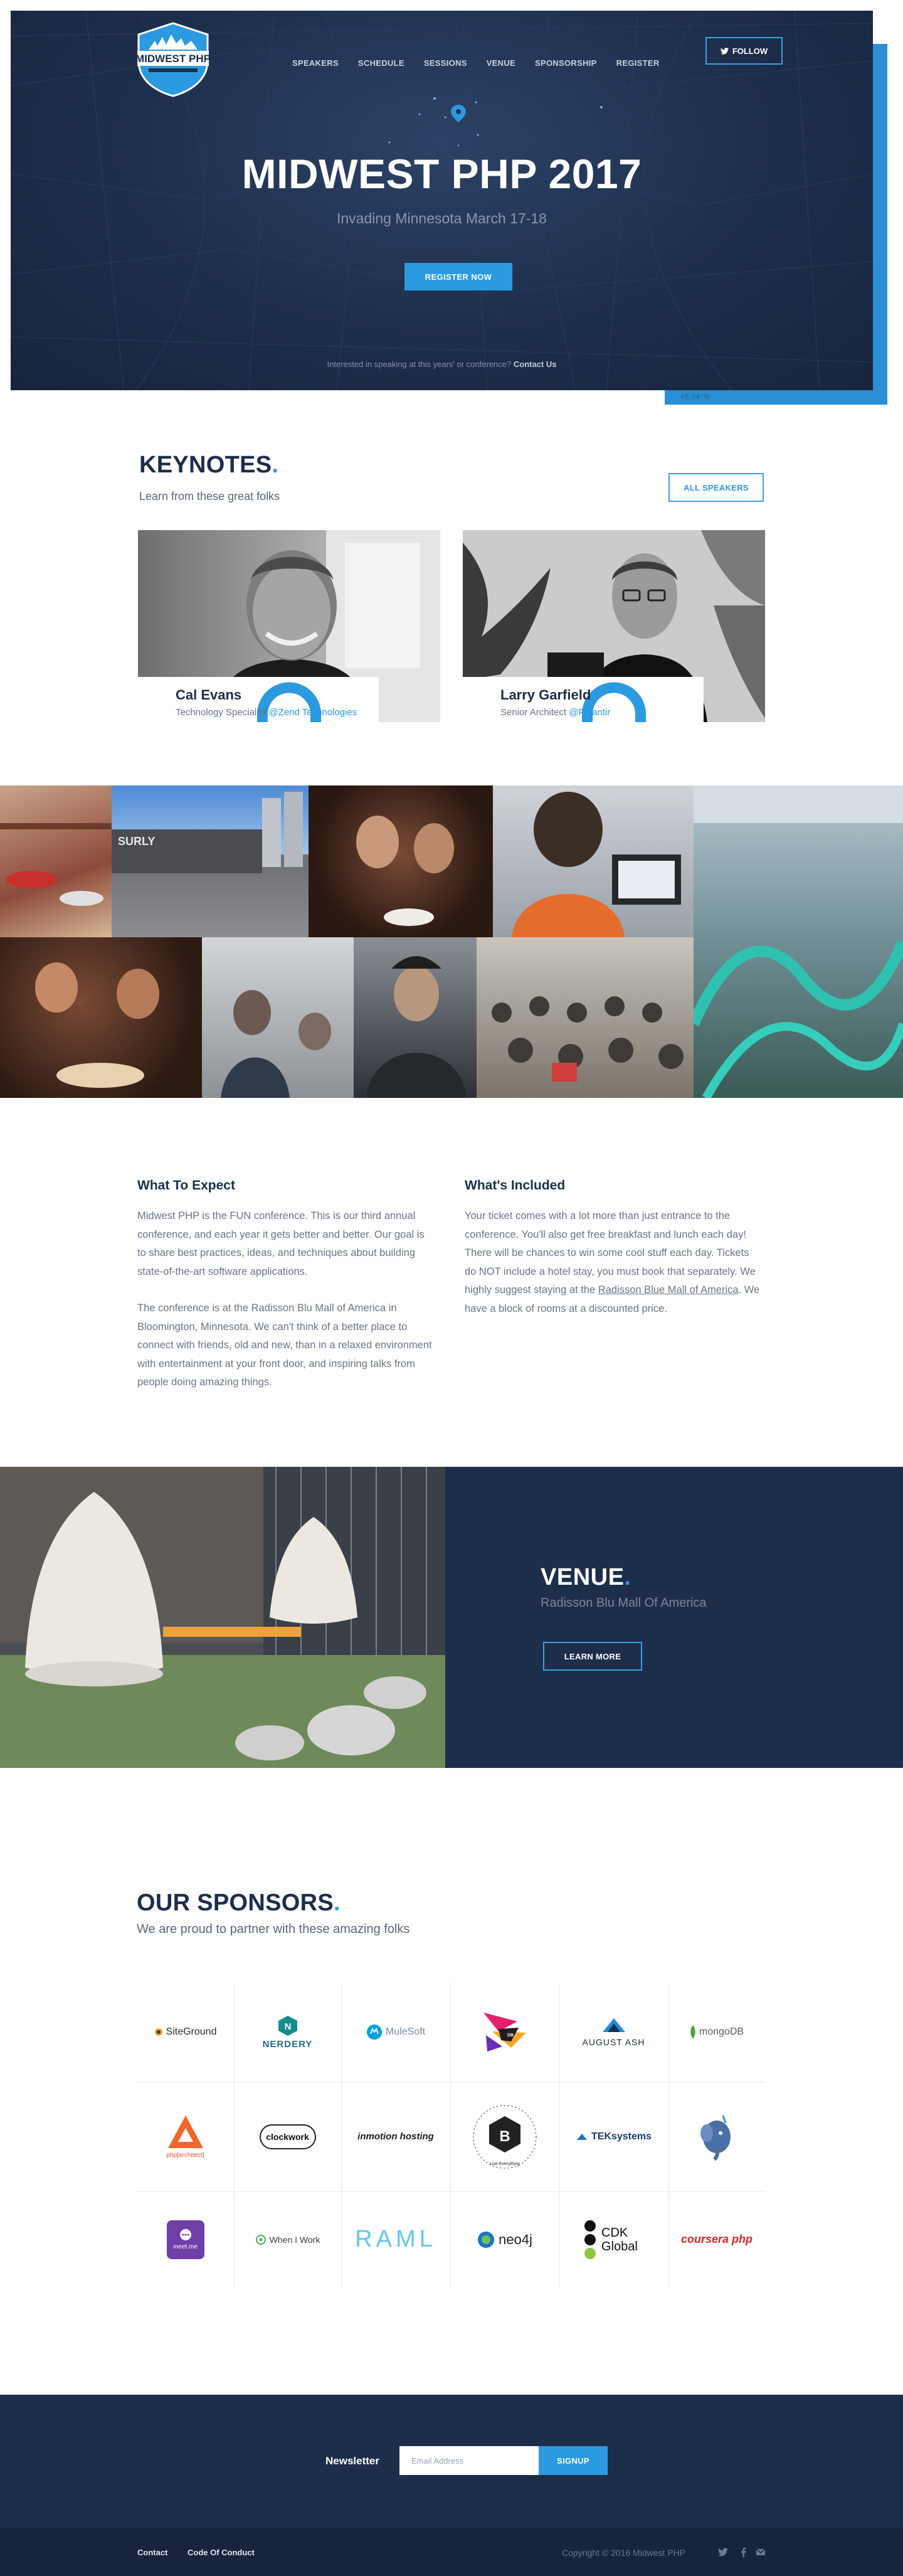 This screenshot has width=903, height=2576. I want to click on photo-surly-brewery: SURLY, so click(210, 861).